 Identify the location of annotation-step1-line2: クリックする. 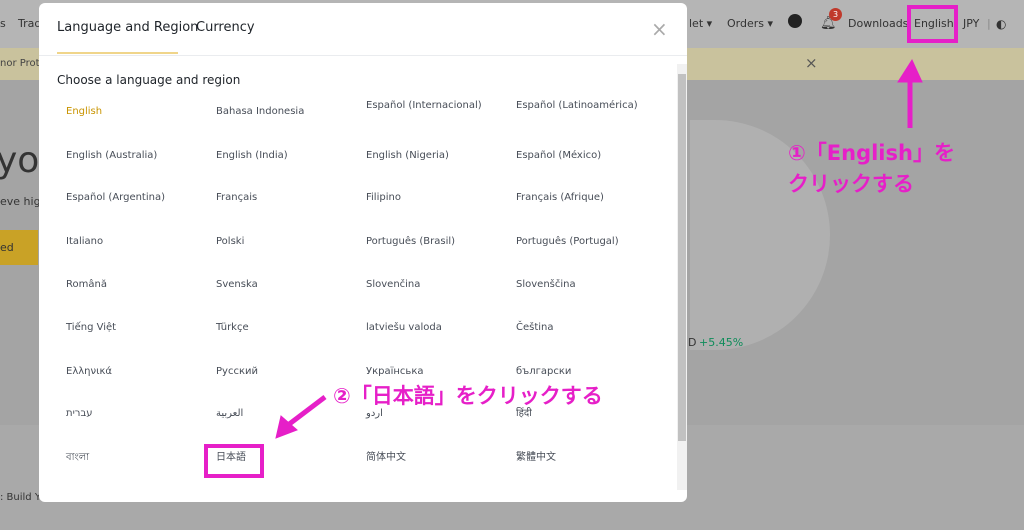
(851, 184).